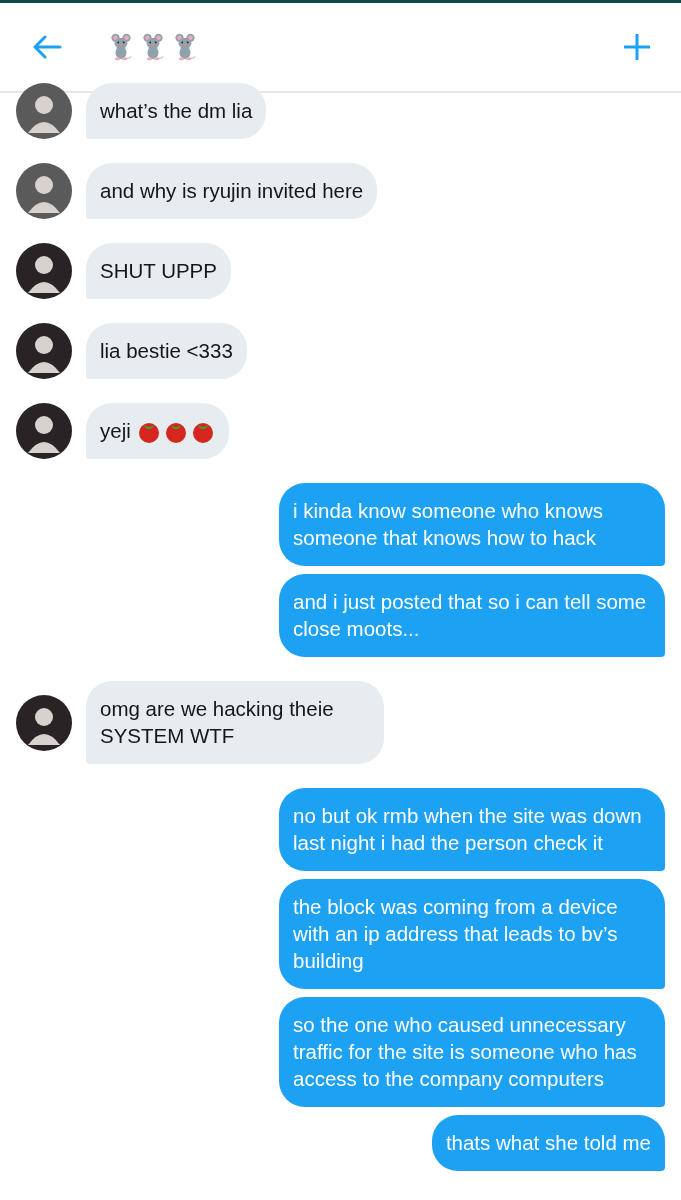 The width and height of the screenshot is (681, 1200). What do you see at coordinates (472, 829) in the screenshot?
I see `message-bubble: no but ok rmb when the site was down last night i had the person check it` at bounding box center [472, 829].